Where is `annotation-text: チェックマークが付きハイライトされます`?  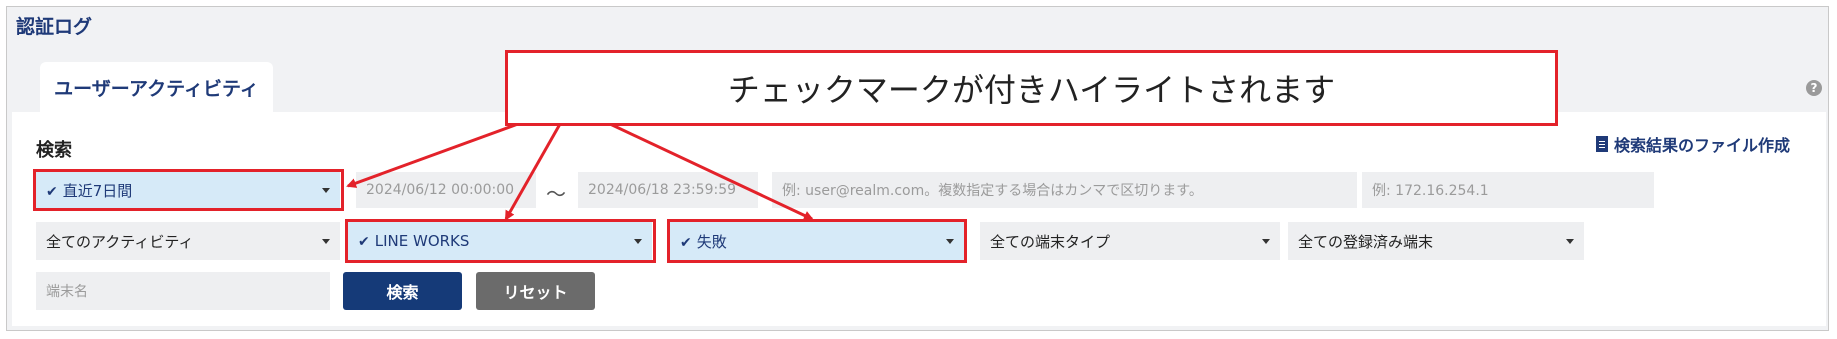
annotation-text: チェックマークが付きハイライトされます is located at coordinates (1031, 90).